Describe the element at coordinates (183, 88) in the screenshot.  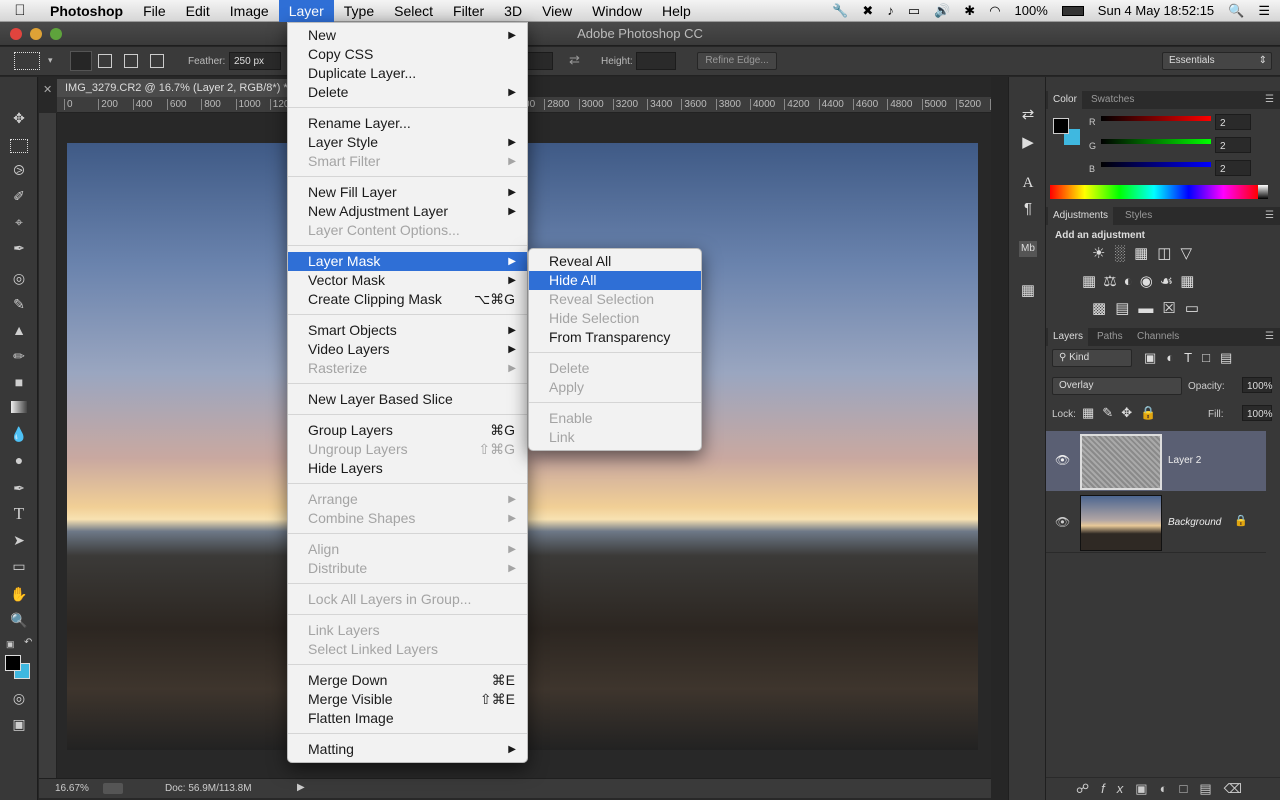
I see `document-tab: IMG_3279.CR2 @ 16.7% (Layer 2, RGB/8*) *` at that location.